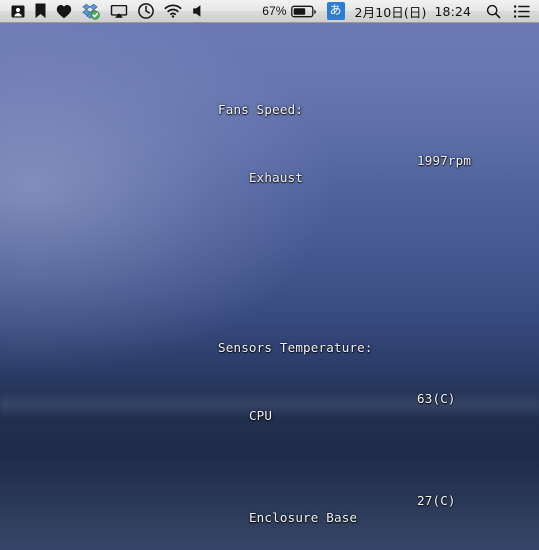 The height and width of the screenshot is (550, 539). I want to click on section-title-fans-speed: Fans Speed:, so click(261, 109).